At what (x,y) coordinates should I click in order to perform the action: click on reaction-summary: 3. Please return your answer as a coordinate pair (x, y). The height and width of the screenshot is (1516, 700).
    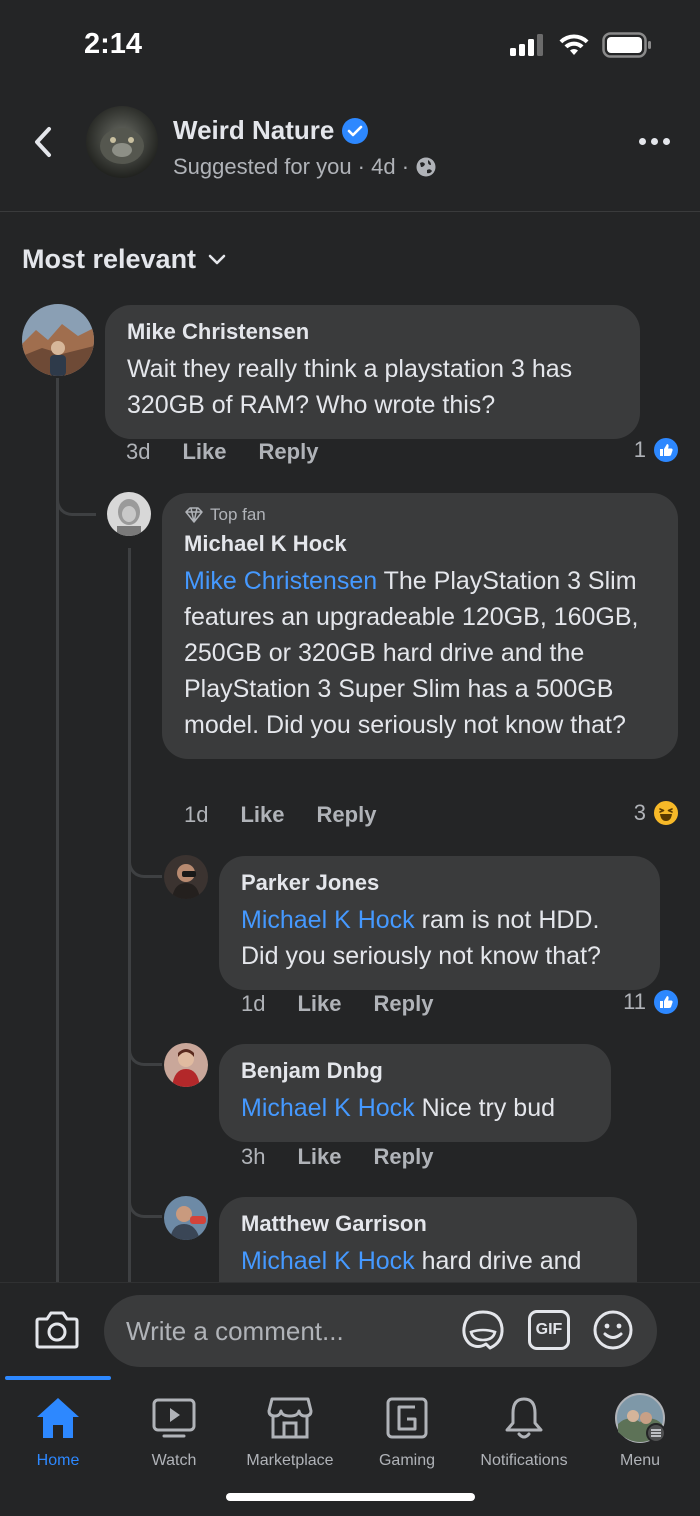
    Looking at the image, I should click on (657, 813).